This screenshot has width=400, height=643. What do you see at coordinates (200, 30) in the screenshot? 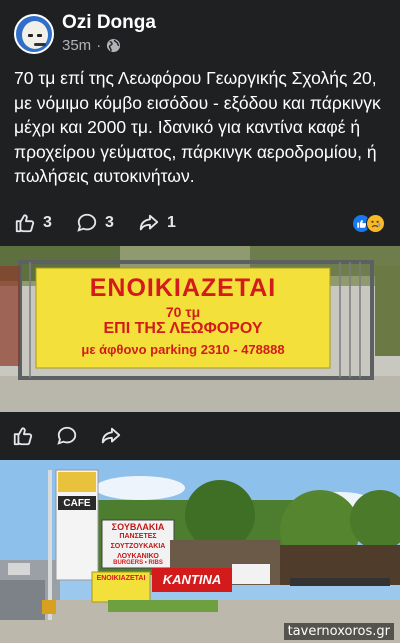
I see `post-header: Ozi Donga 35m ·` at bounding box center [200, 30].